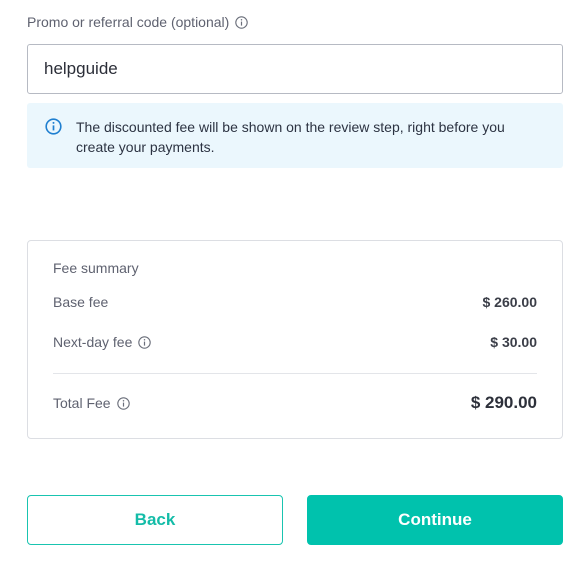  What do you see at coordinates (295, 403) in the screenshot?
I see `total-fee-row: Total Fee $ 290.00` at bounding box center [295, 403].